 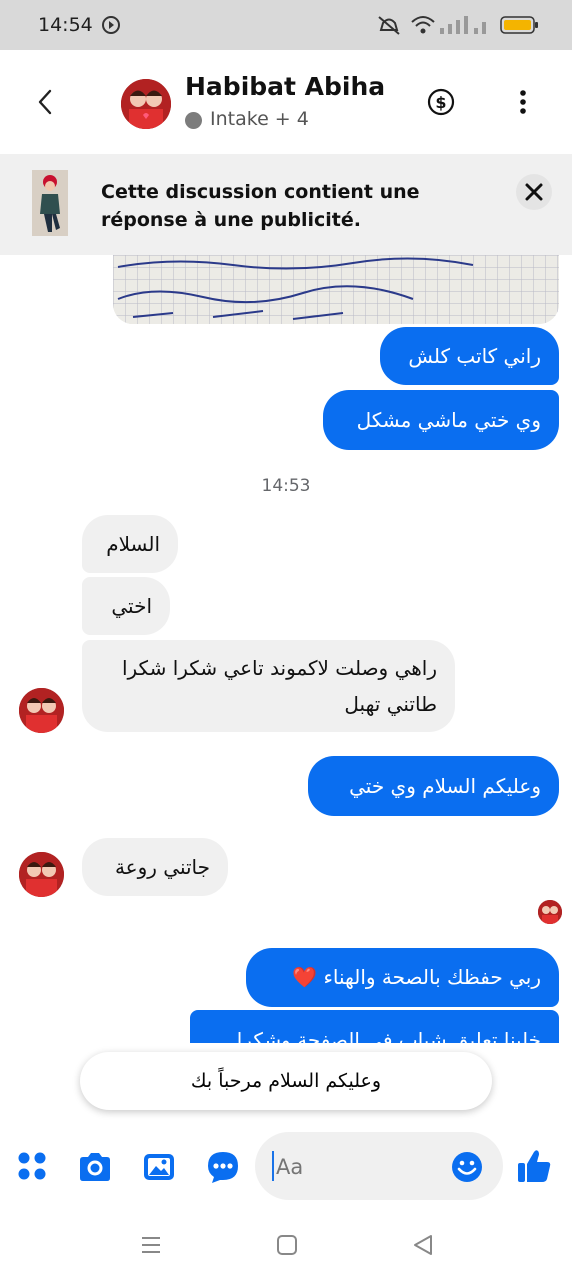 I want to click on message-bubble-outgoing: راني كاتب كلش, so click(x=469, y=356).